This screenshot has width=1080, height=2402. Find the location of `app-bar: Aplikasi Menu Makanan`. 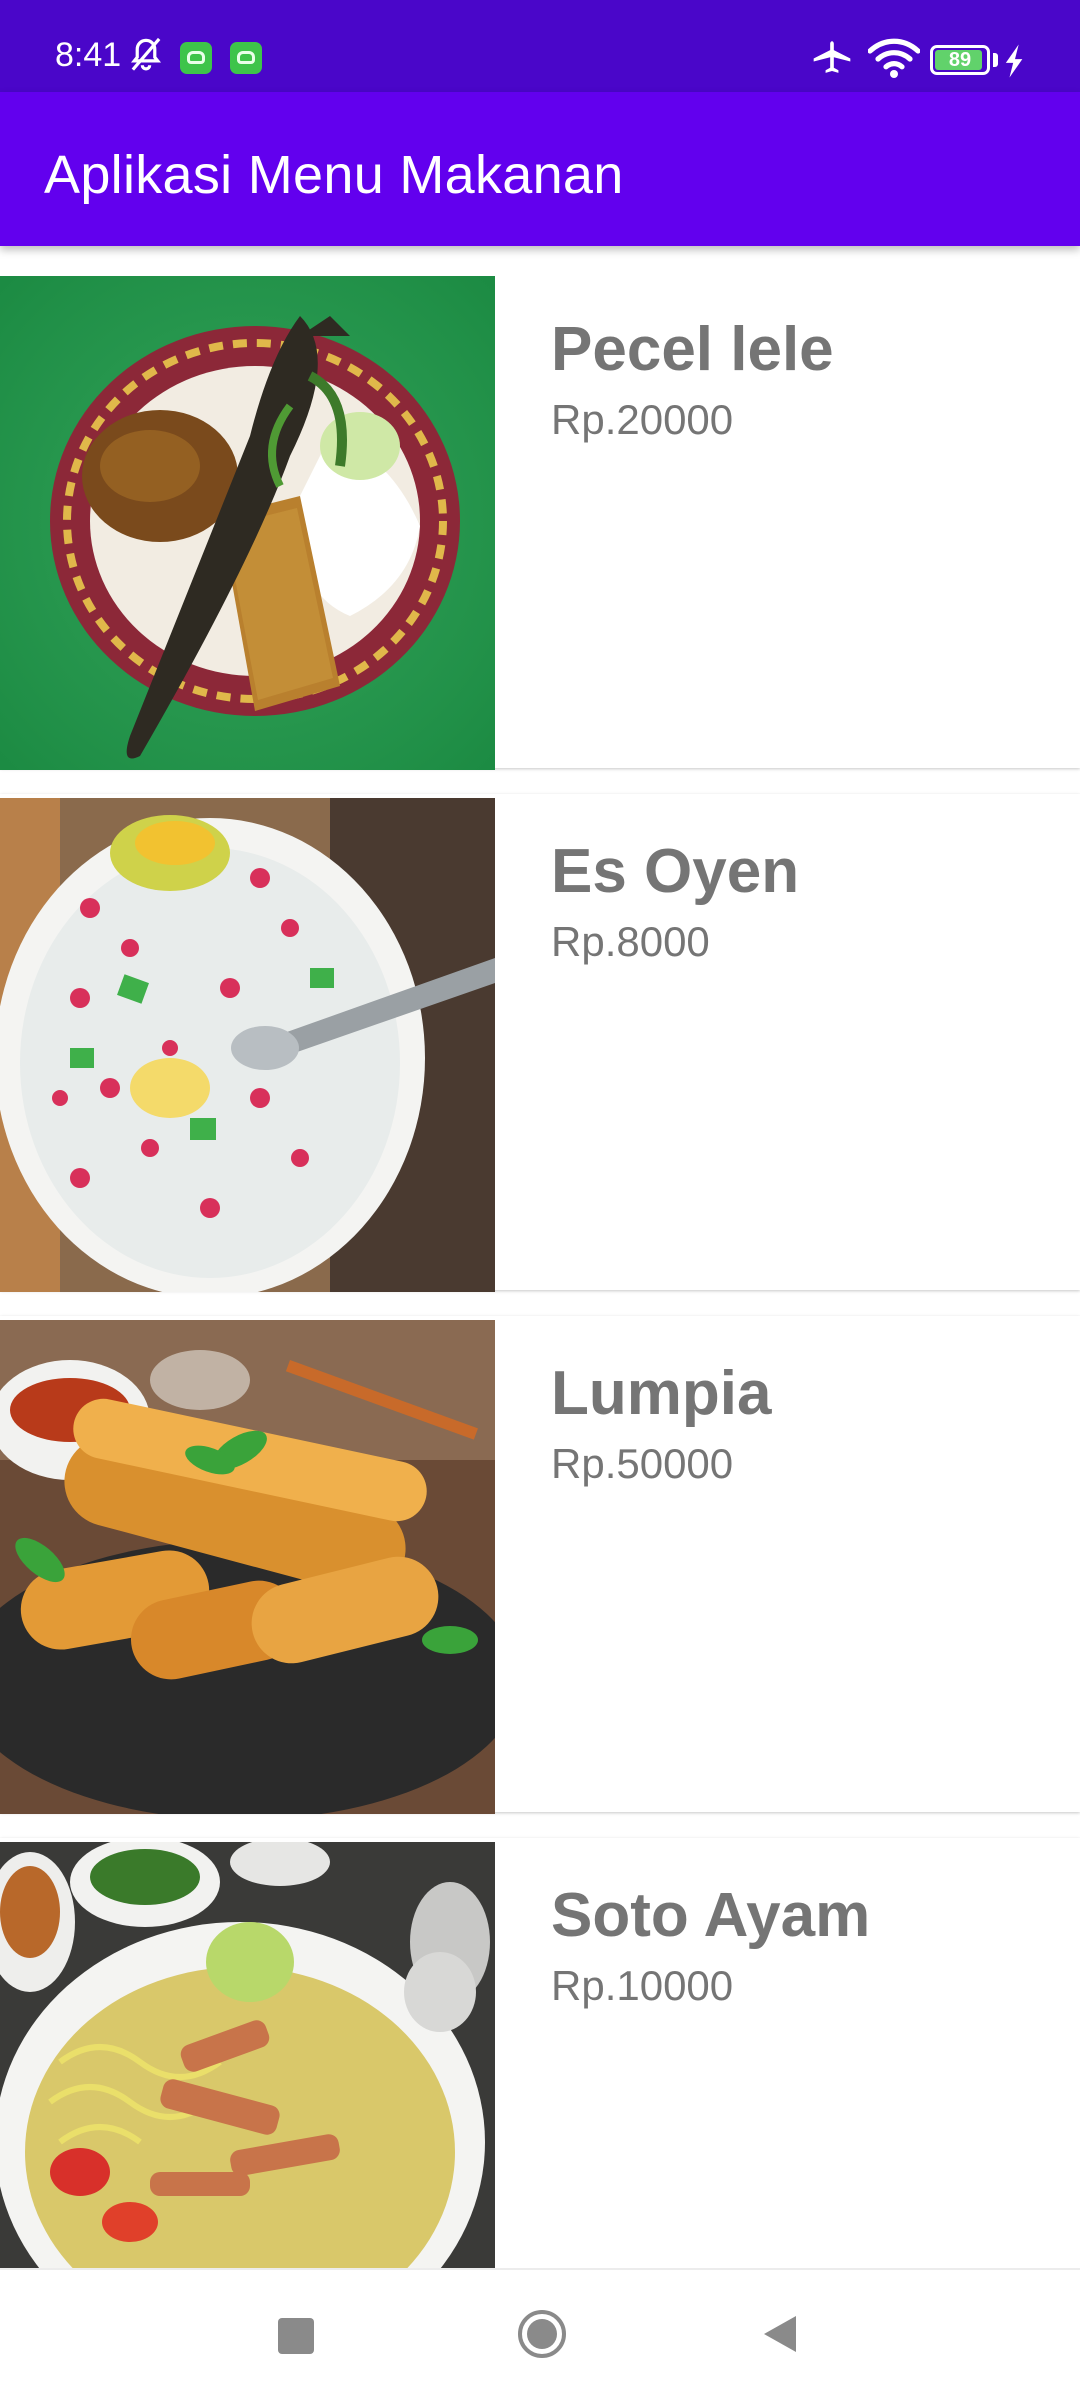

app-bar: Aplikasi Menu Makanan is located at coordinates (540, 169).